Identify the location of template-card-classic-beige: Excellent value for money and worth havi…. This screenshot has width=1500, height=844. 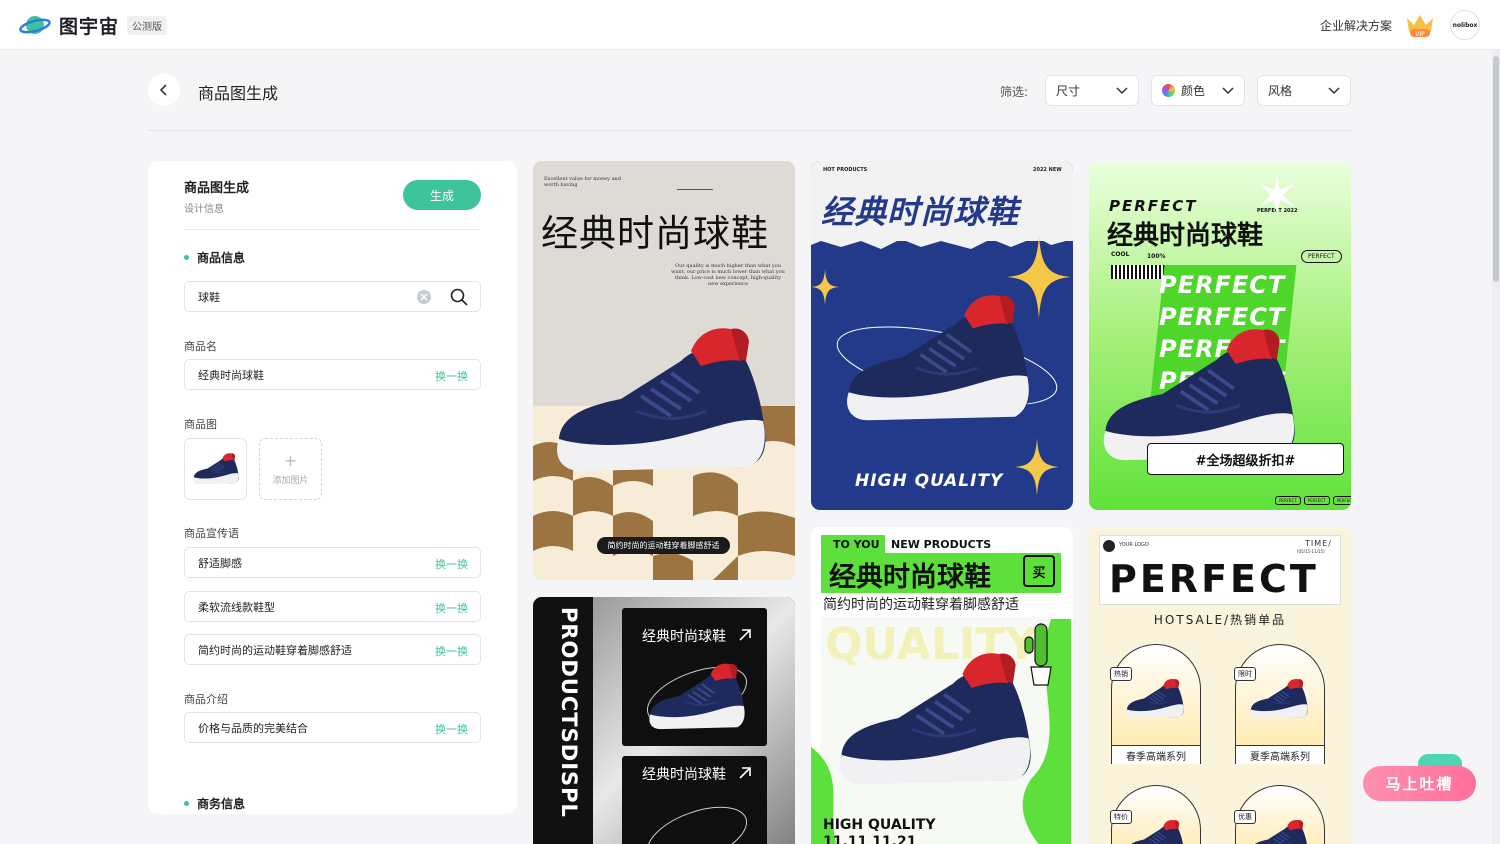
(664, 370).